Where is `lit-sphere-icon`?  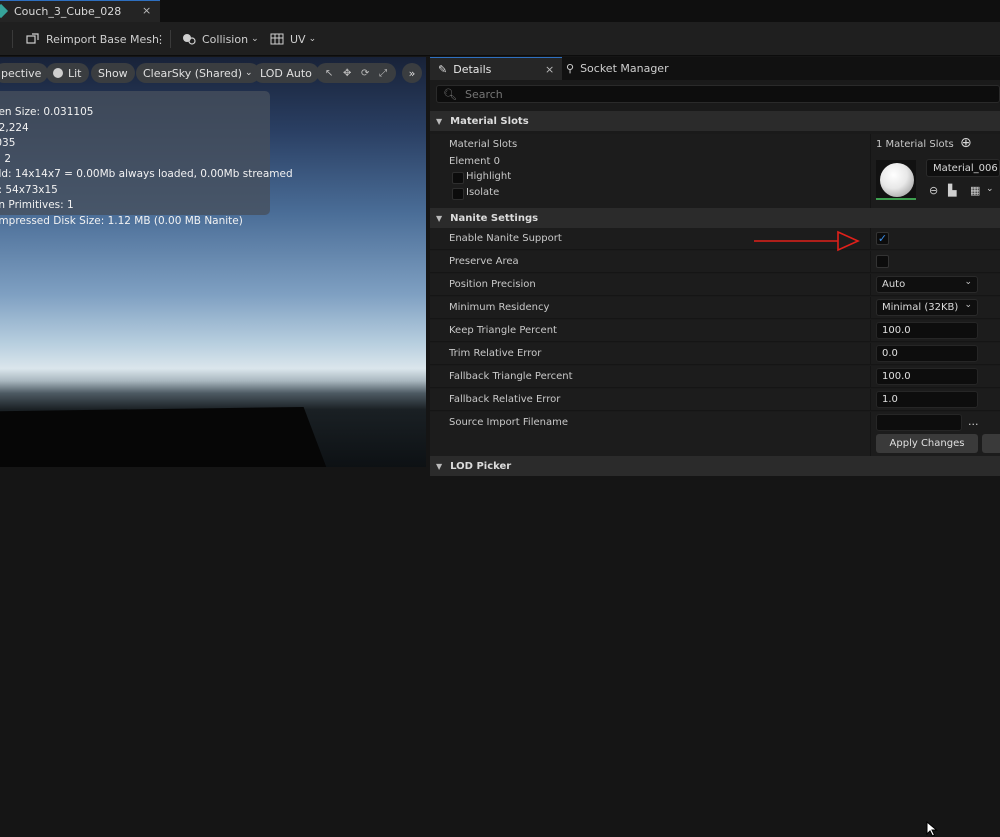
lit-sphere-icon is located at coordinates (58, 73).